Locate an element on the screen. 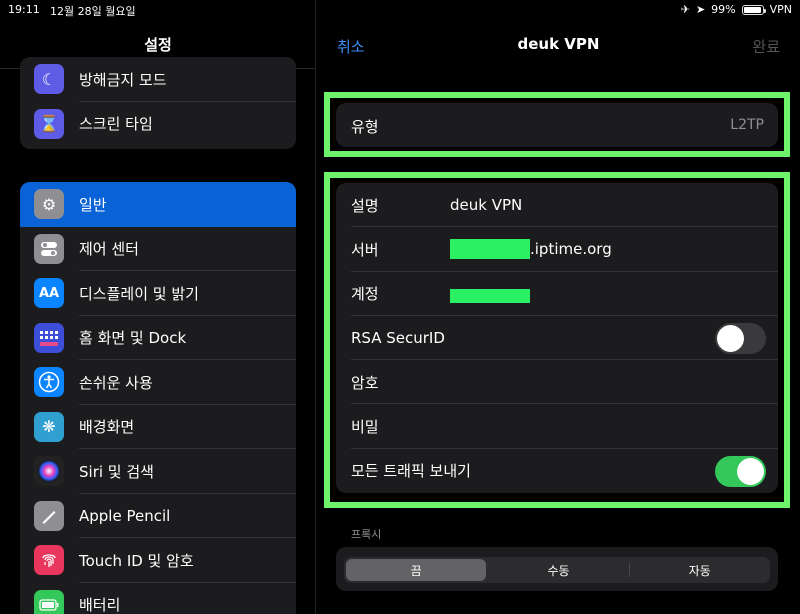 The image size is (800, 614). battery-status-icon is located at coordinates (753, 9).